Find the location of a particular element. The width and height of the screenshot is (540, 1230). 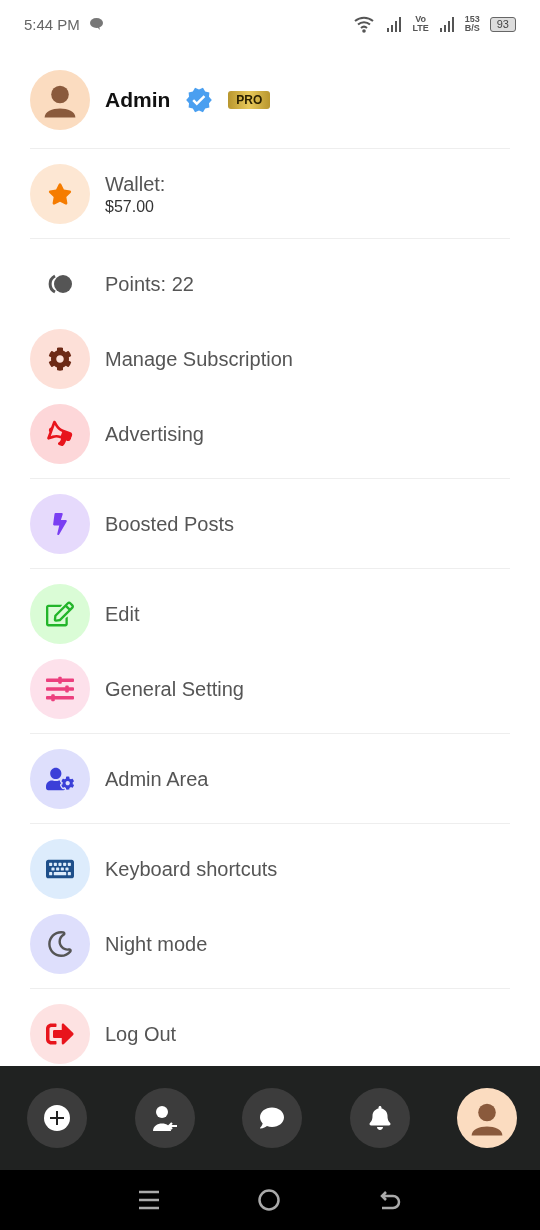

menu-item-label: Log Out is located at coordinates (141, 1034).